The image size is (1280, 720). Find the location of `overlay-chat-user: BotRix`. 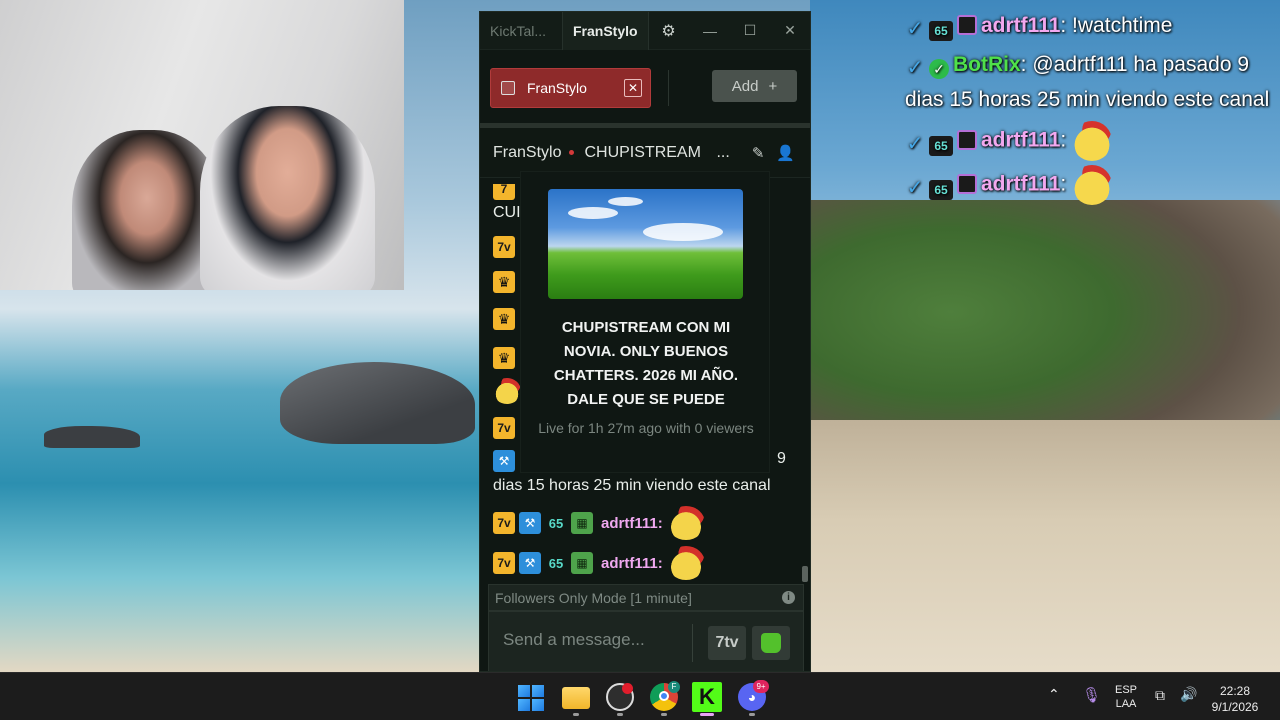

overlay-chat-user: BotRix is located at coordinates (987, 64).